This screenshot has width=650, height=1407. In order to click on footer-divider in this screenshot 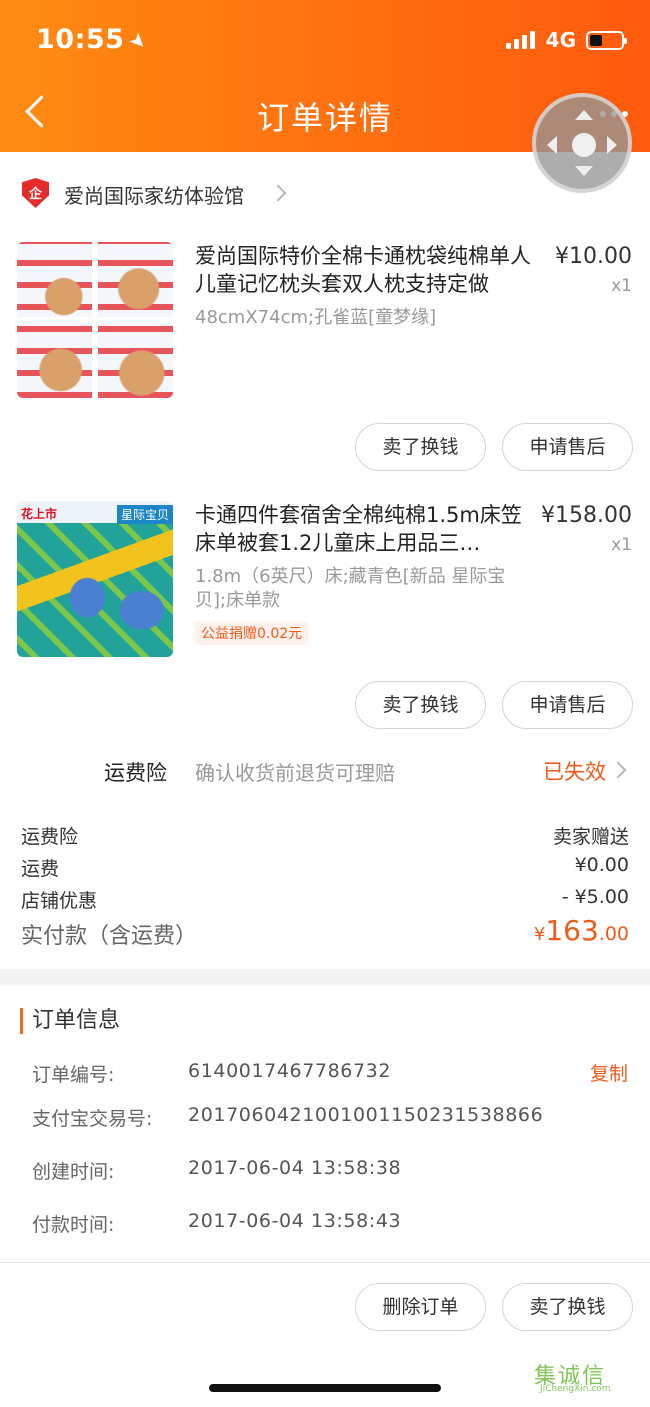, I will do `click(325, 1262)`.